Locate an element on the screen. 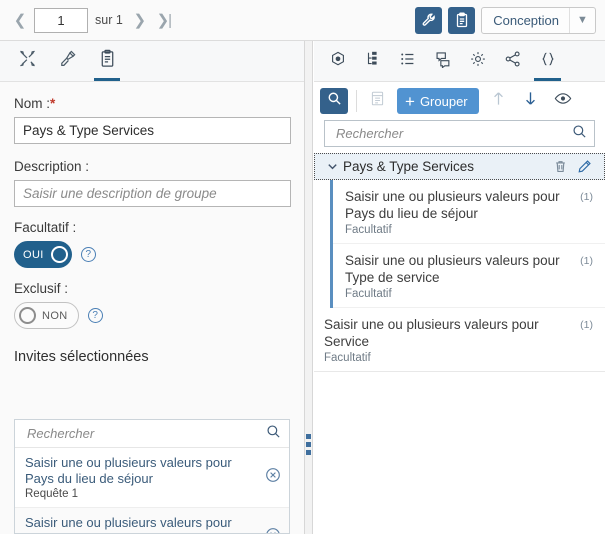 This screenshot has width=605, height=534. search-button is located at coordinates (334, 101).